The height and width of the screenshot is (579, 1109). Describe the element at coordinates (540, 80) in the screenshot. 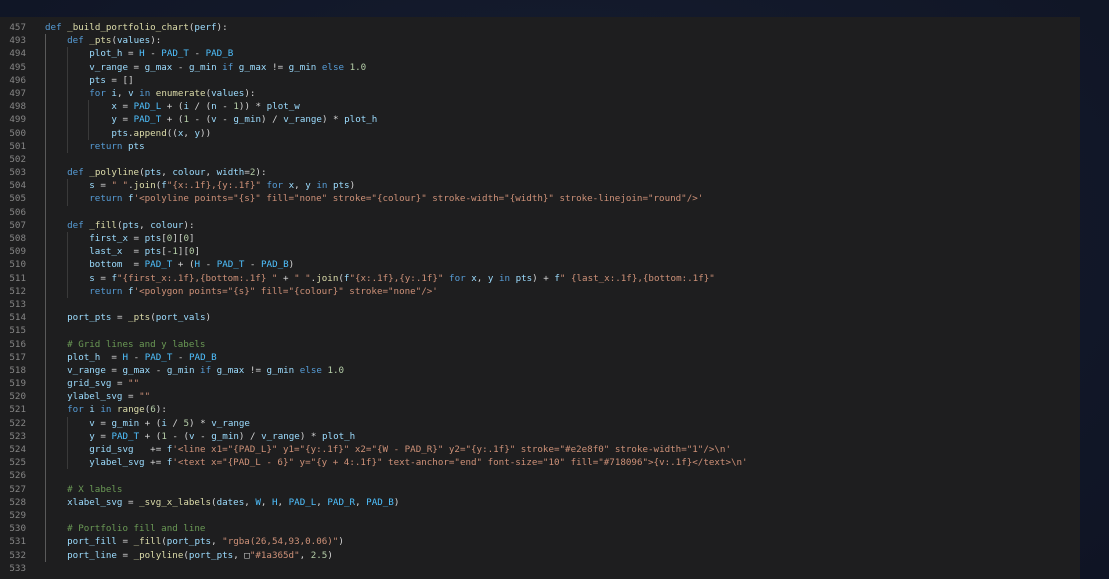

I see `code-line: 496 pts = []` at that location.